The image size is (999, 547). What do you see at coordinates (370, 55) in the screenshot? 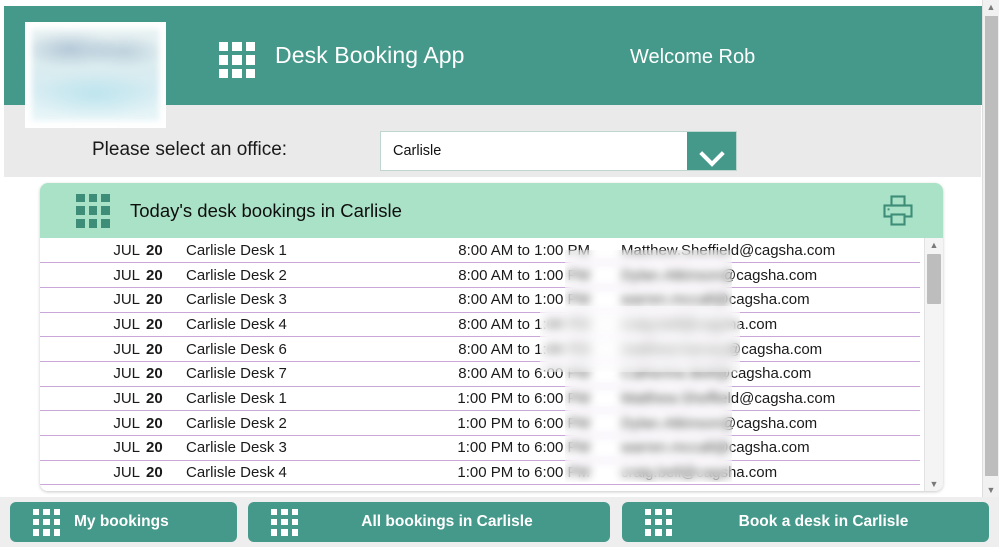
I see `app-title: Desk Booking App` at bounding box center [370, 55].